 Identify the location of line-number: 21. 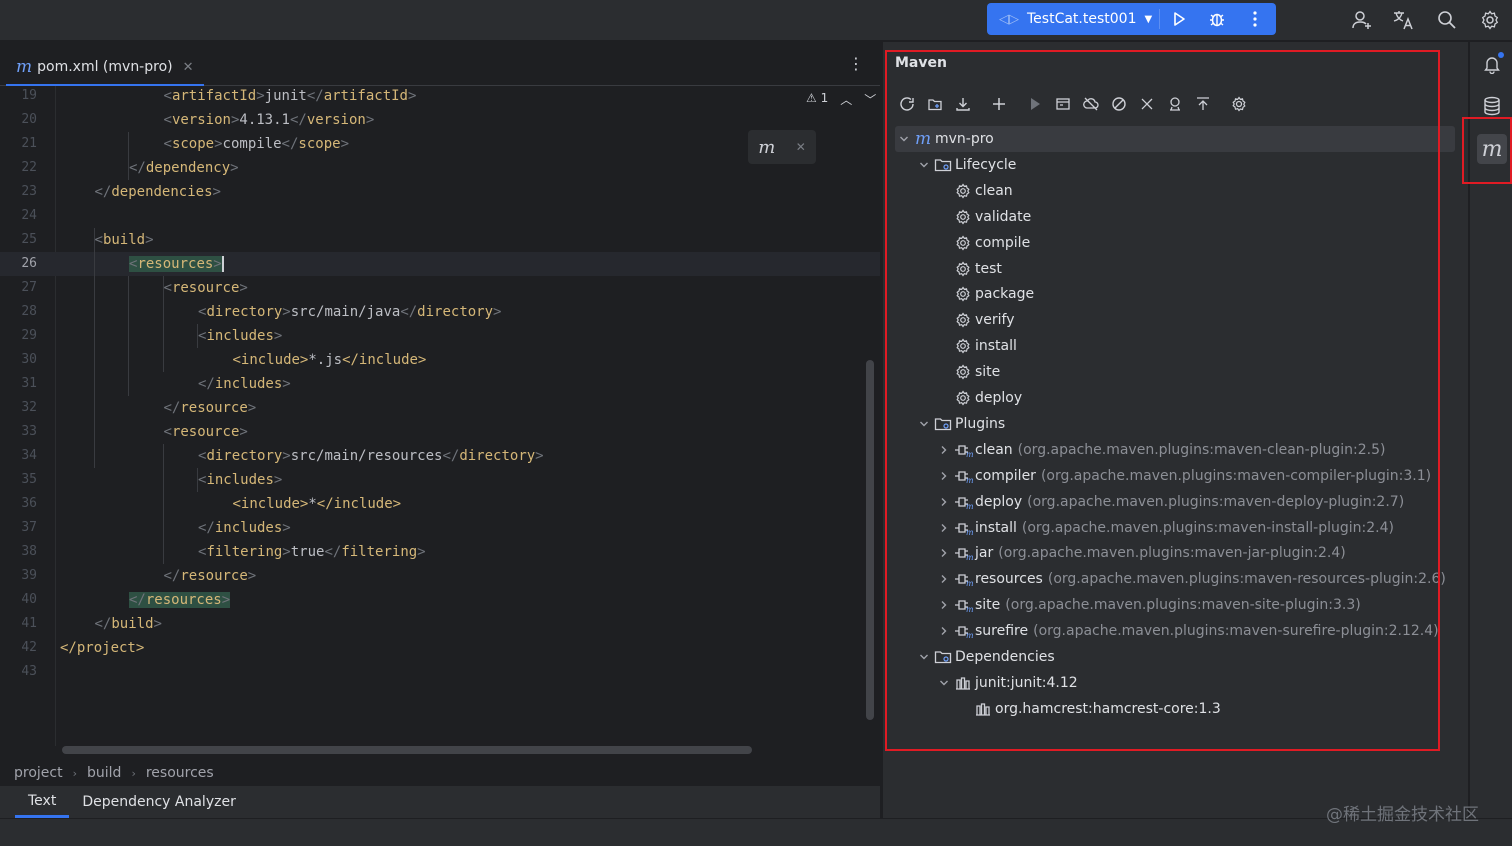
(29, 143).